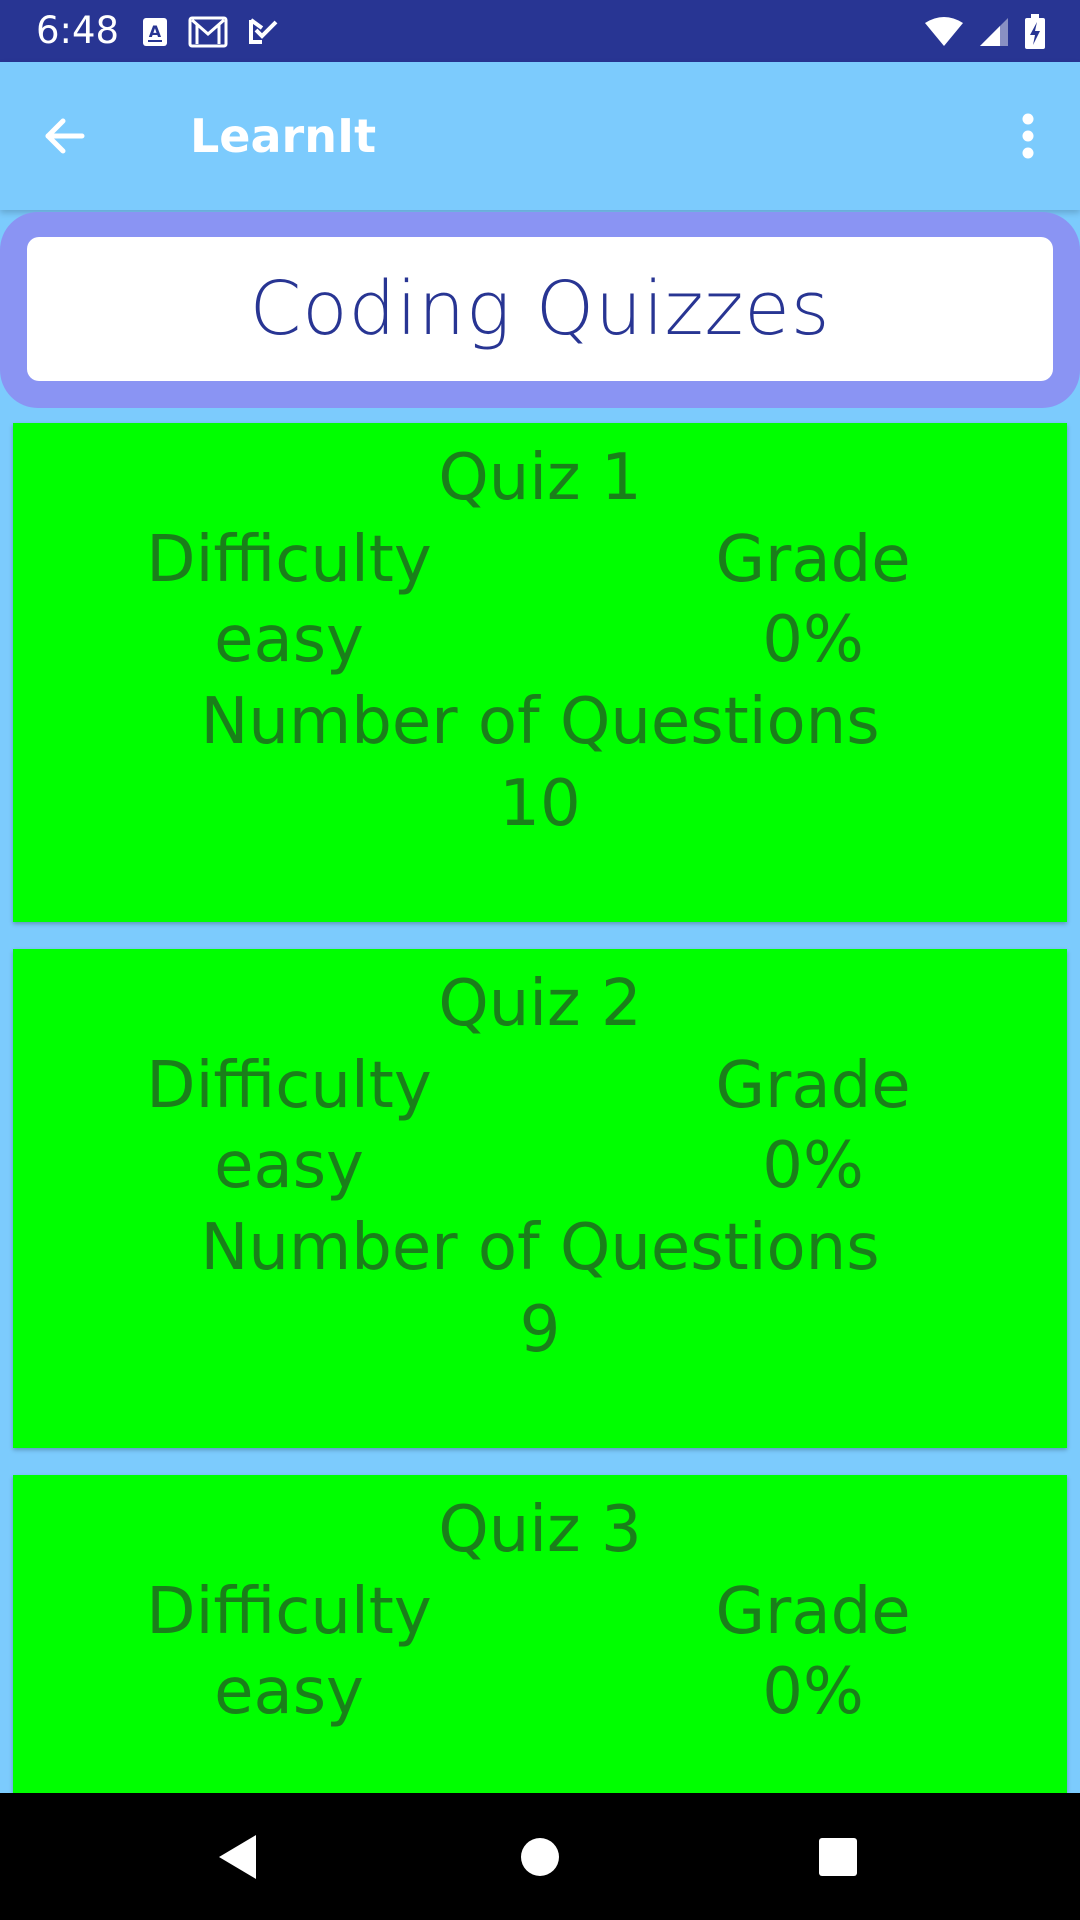 The width and height of the screenshot is (1080, 1920). Describe the element at coordinates (540, 1004) in the screenshot. I see `quiz-title: Quiz 2` at that location.